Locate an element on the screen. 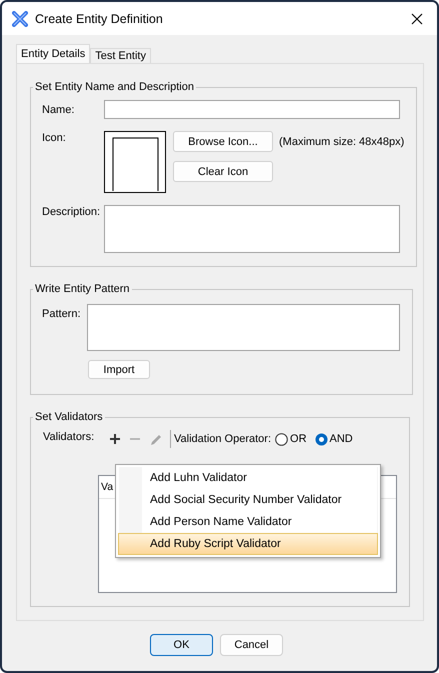  description-label: Description: is located at coordinates (72, 212).